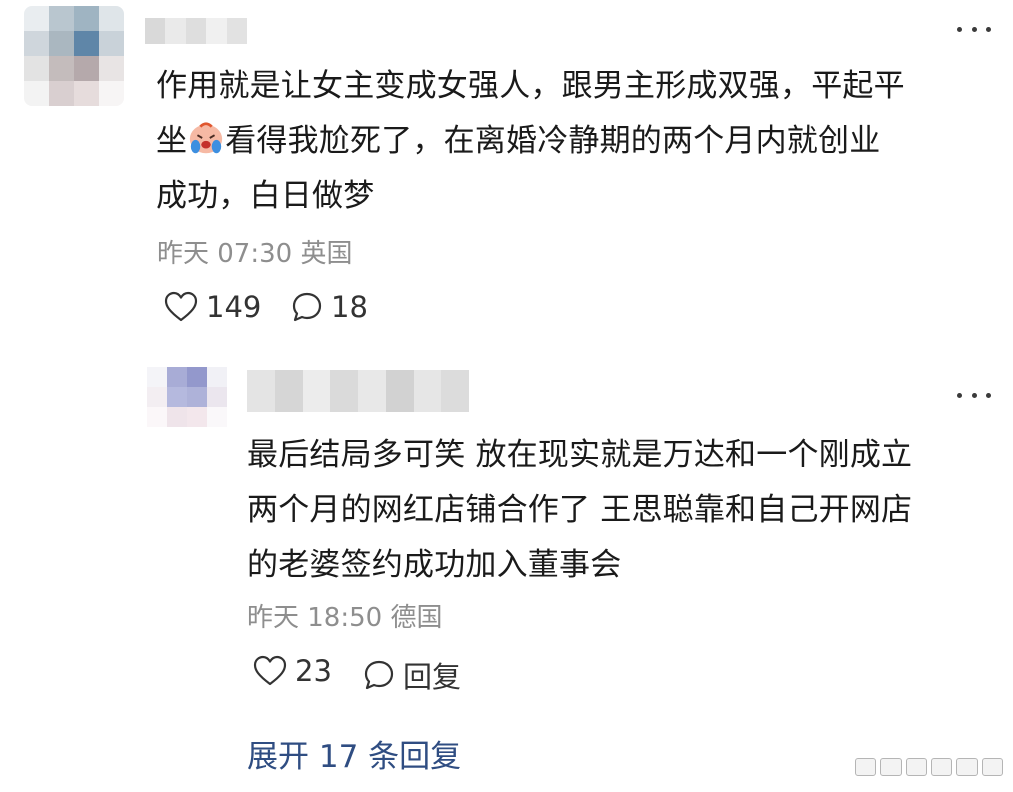 The width and height of the screenshot is (1013, 792). What do you see at coordinates (234, 307) in the screenshot?
I see `like-count: 149` at bounding box center [234, 307].